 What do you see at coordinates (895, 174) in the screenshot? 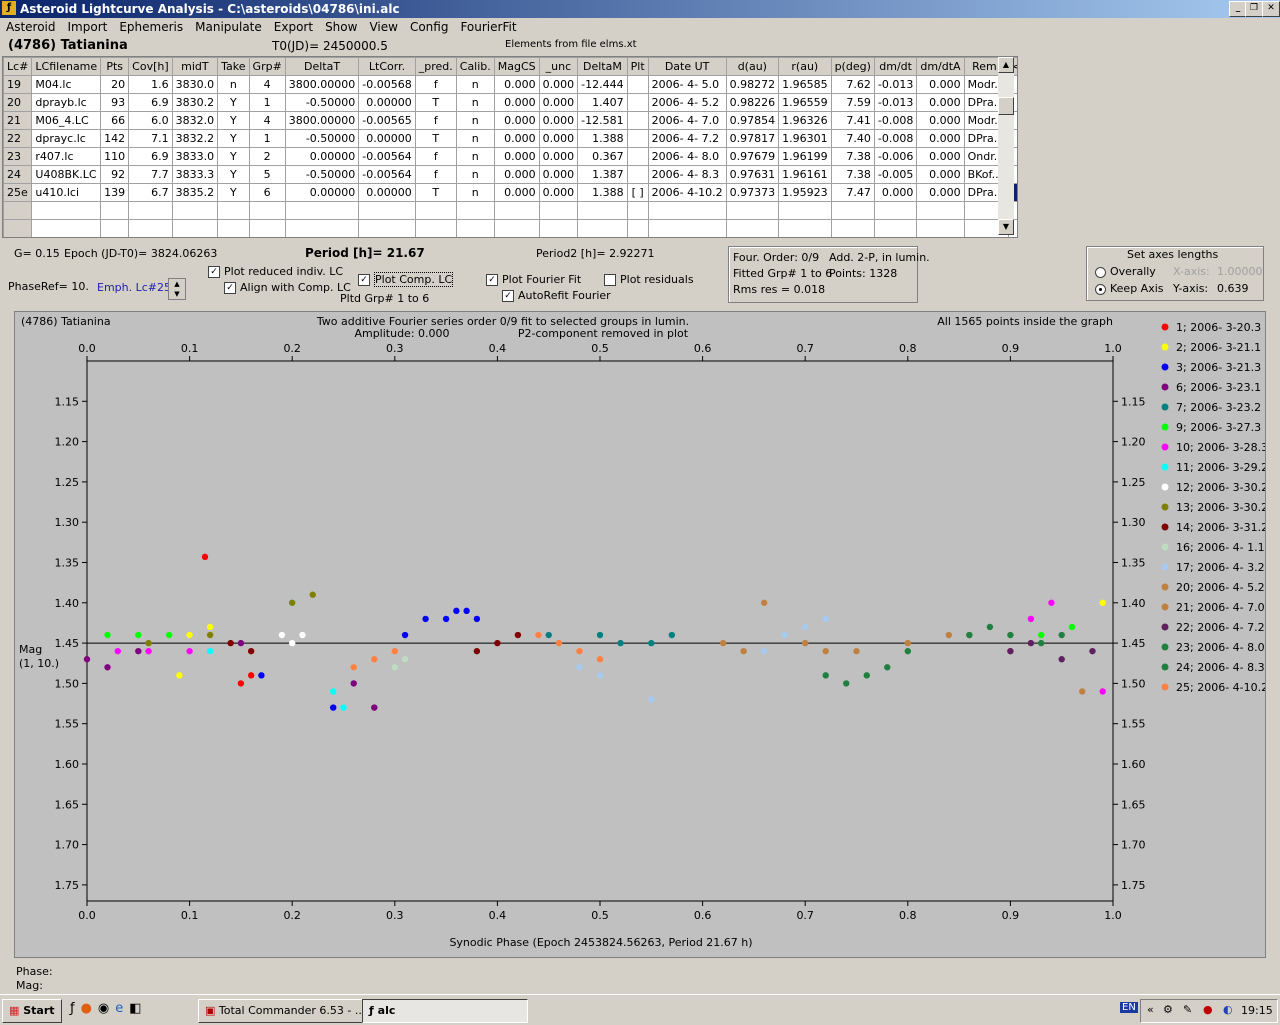
I see `table-cell: -0.005` at bounding box center [895, 174].